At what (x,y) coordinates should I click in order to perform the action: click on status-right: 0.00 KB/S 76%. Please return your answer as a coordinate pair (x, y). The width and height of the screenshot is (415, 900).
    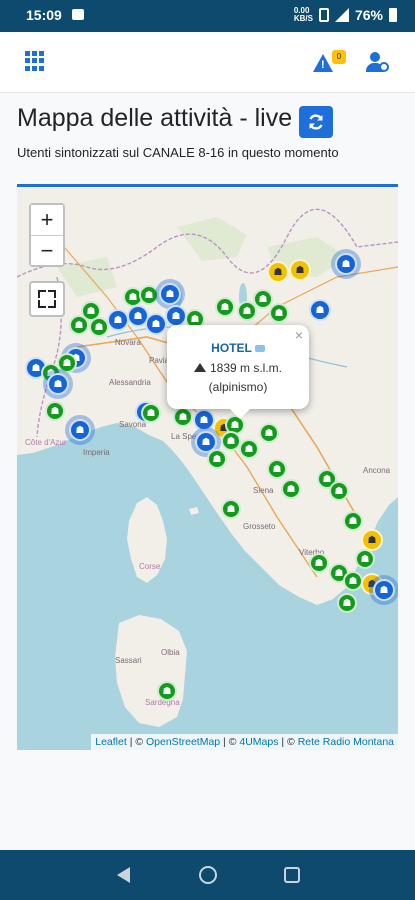
    Looking at the image, I should click on (345, 15).